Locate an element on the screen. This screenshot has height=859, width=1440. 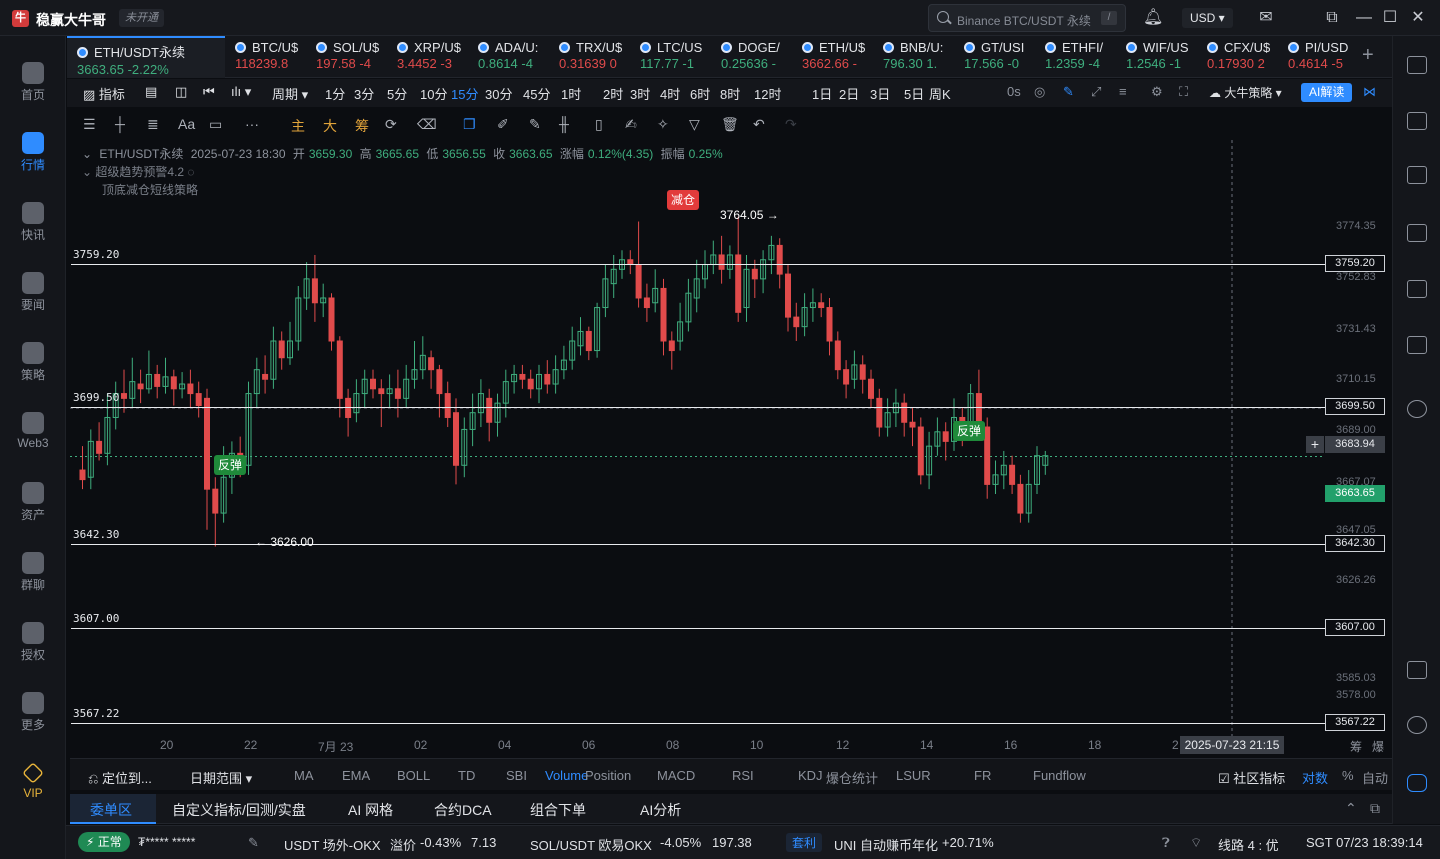
nav-item-web3: Web3 is located at coordinates (33, 438).